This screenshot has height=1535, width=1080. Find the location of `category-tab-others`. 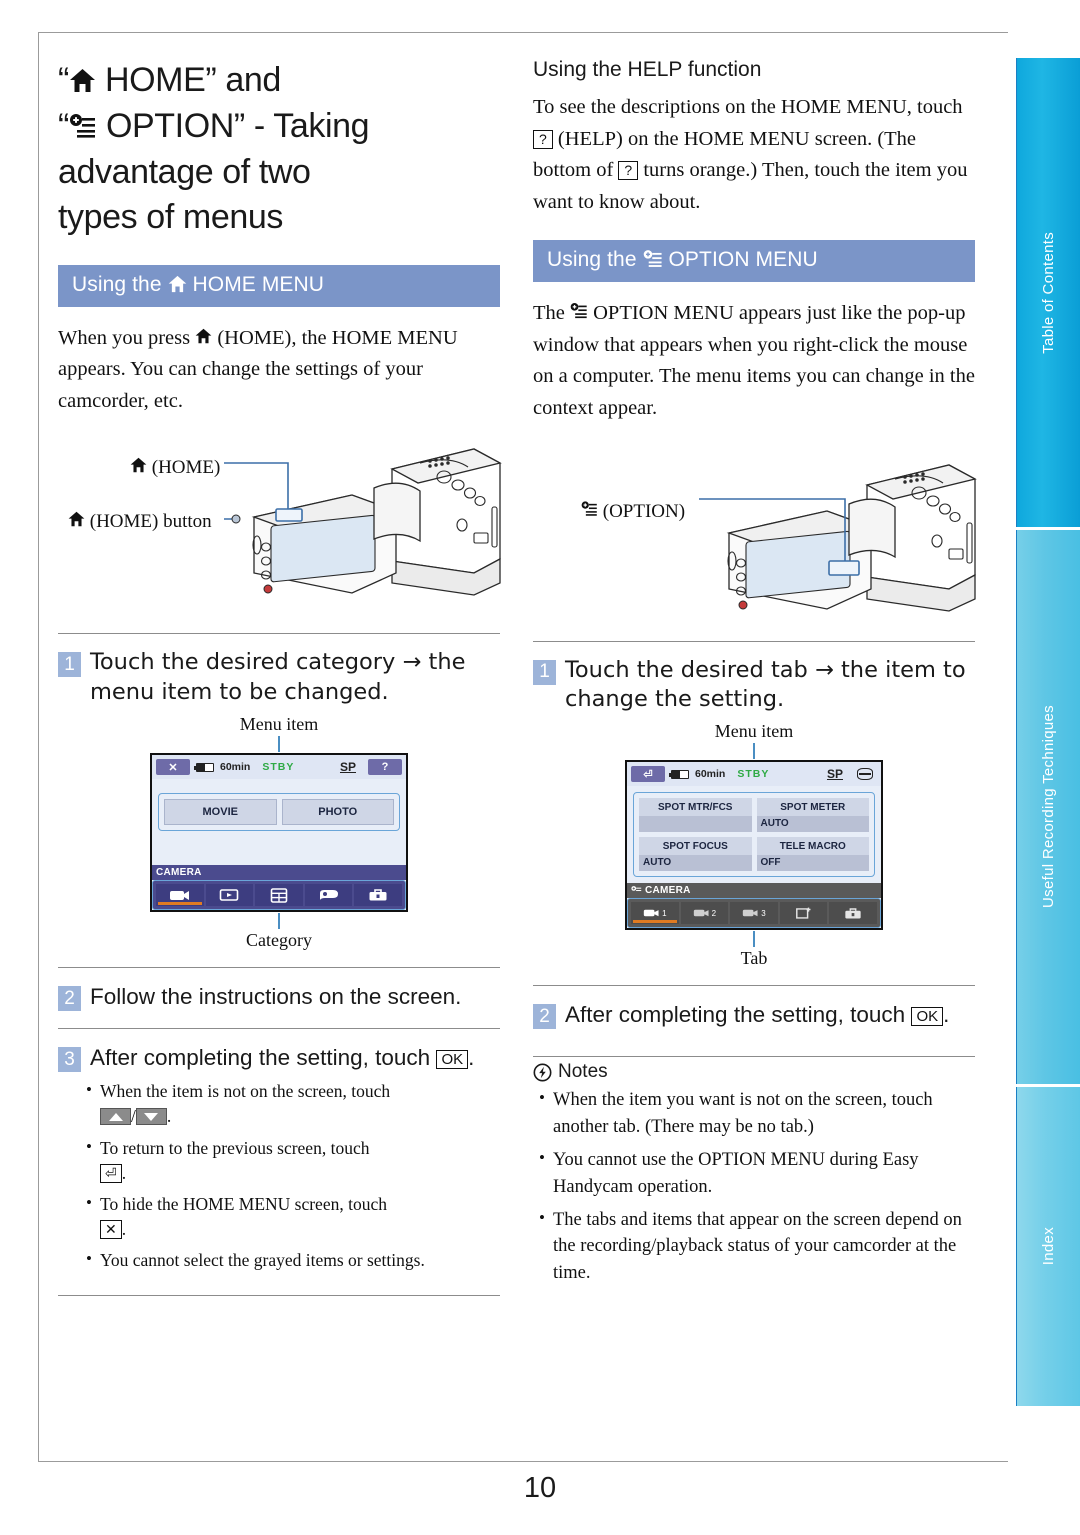

category-tab-others is located at coordinates (328, 895).